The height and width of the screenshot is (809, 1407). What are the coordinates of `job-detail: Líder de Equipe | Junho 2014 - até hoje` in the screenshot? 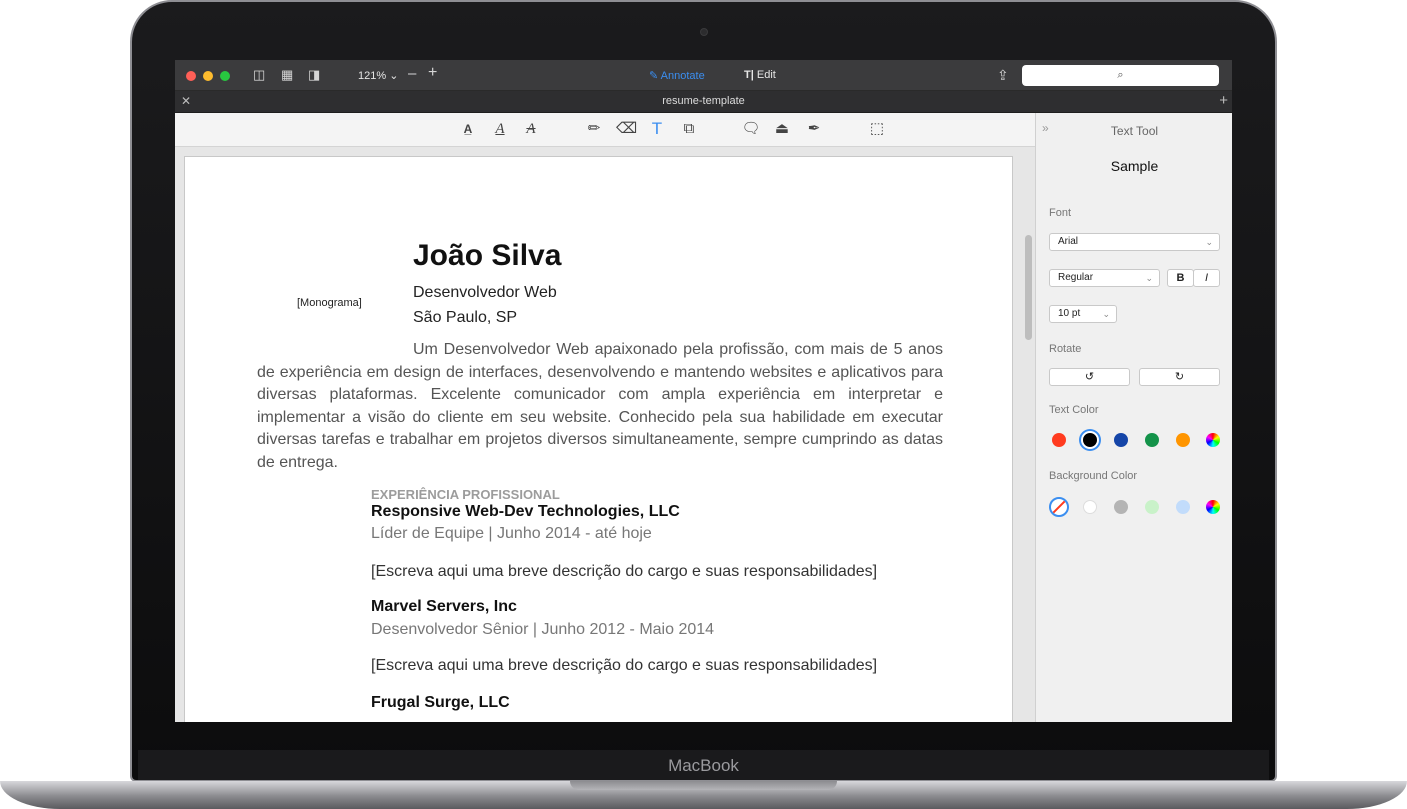 It's located at (511, 533).